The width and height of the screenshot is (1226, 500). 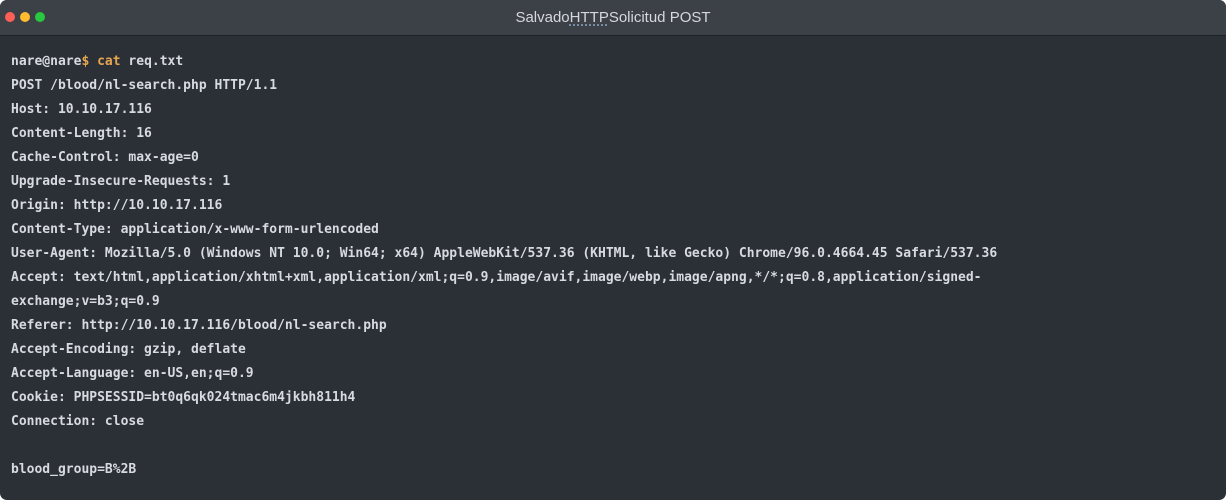 What do you see at coordinates (85, 301) in the screenshot?
I see `output-line: exchange;v=b3;q=0.9` at bounding box center [85, 301].